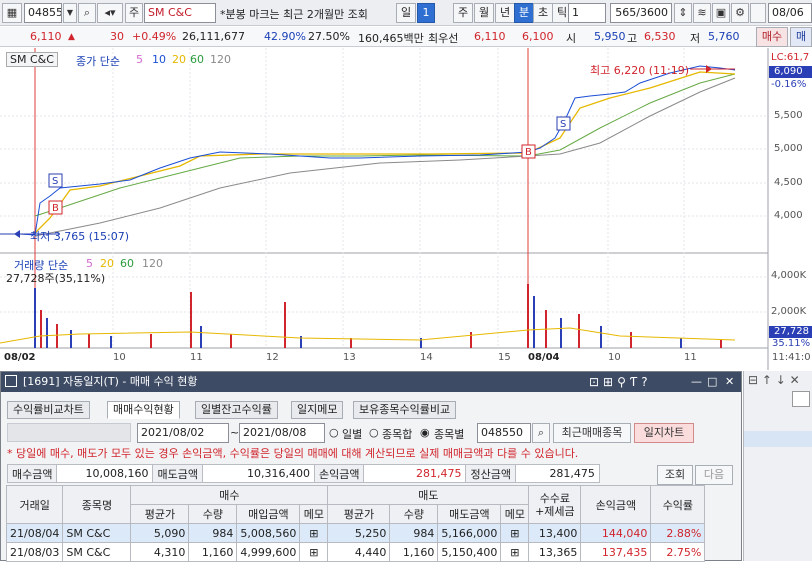  What do you see at coordinates (490, 473) in the screenshot?
I see `settle-amount-label: 정산금액` at bounding box center [490, 473].